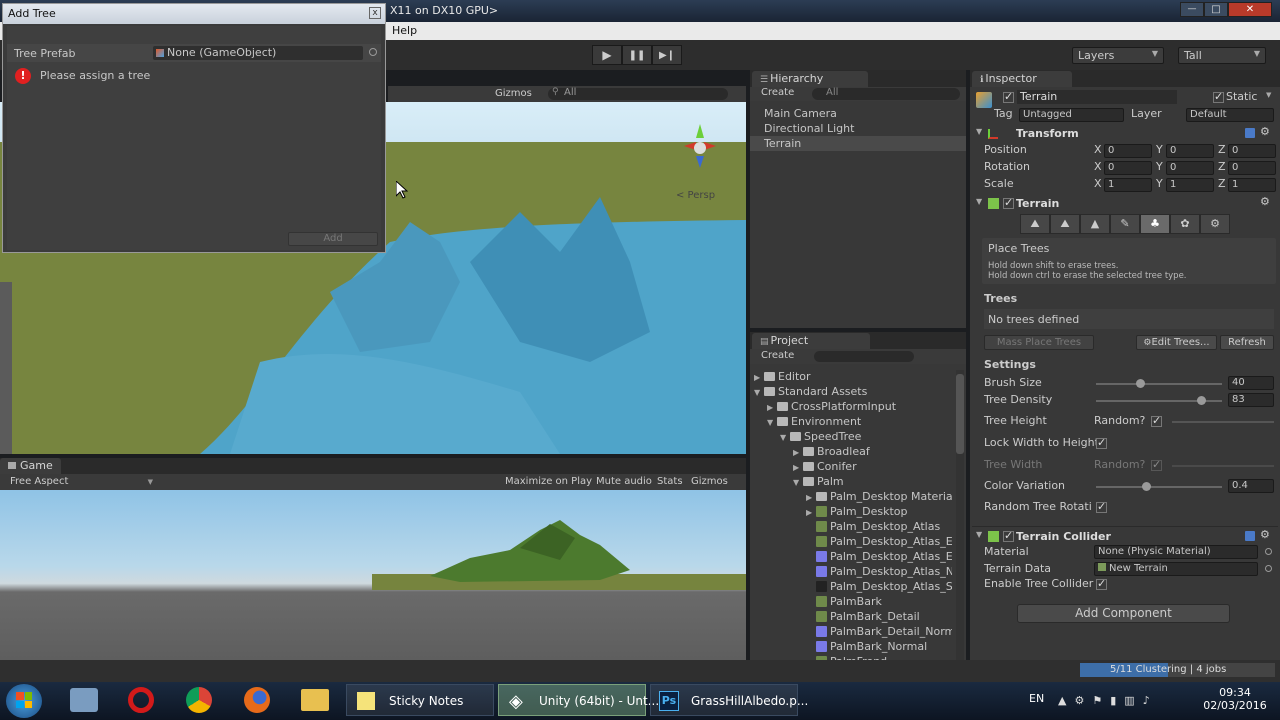 This screenshot has height=720, width=1280. What do you see at coordinates (1155, 224) in the screenshot?
I see `place-trees-tool-icon: ♣` at bounding box center [1155, 224].